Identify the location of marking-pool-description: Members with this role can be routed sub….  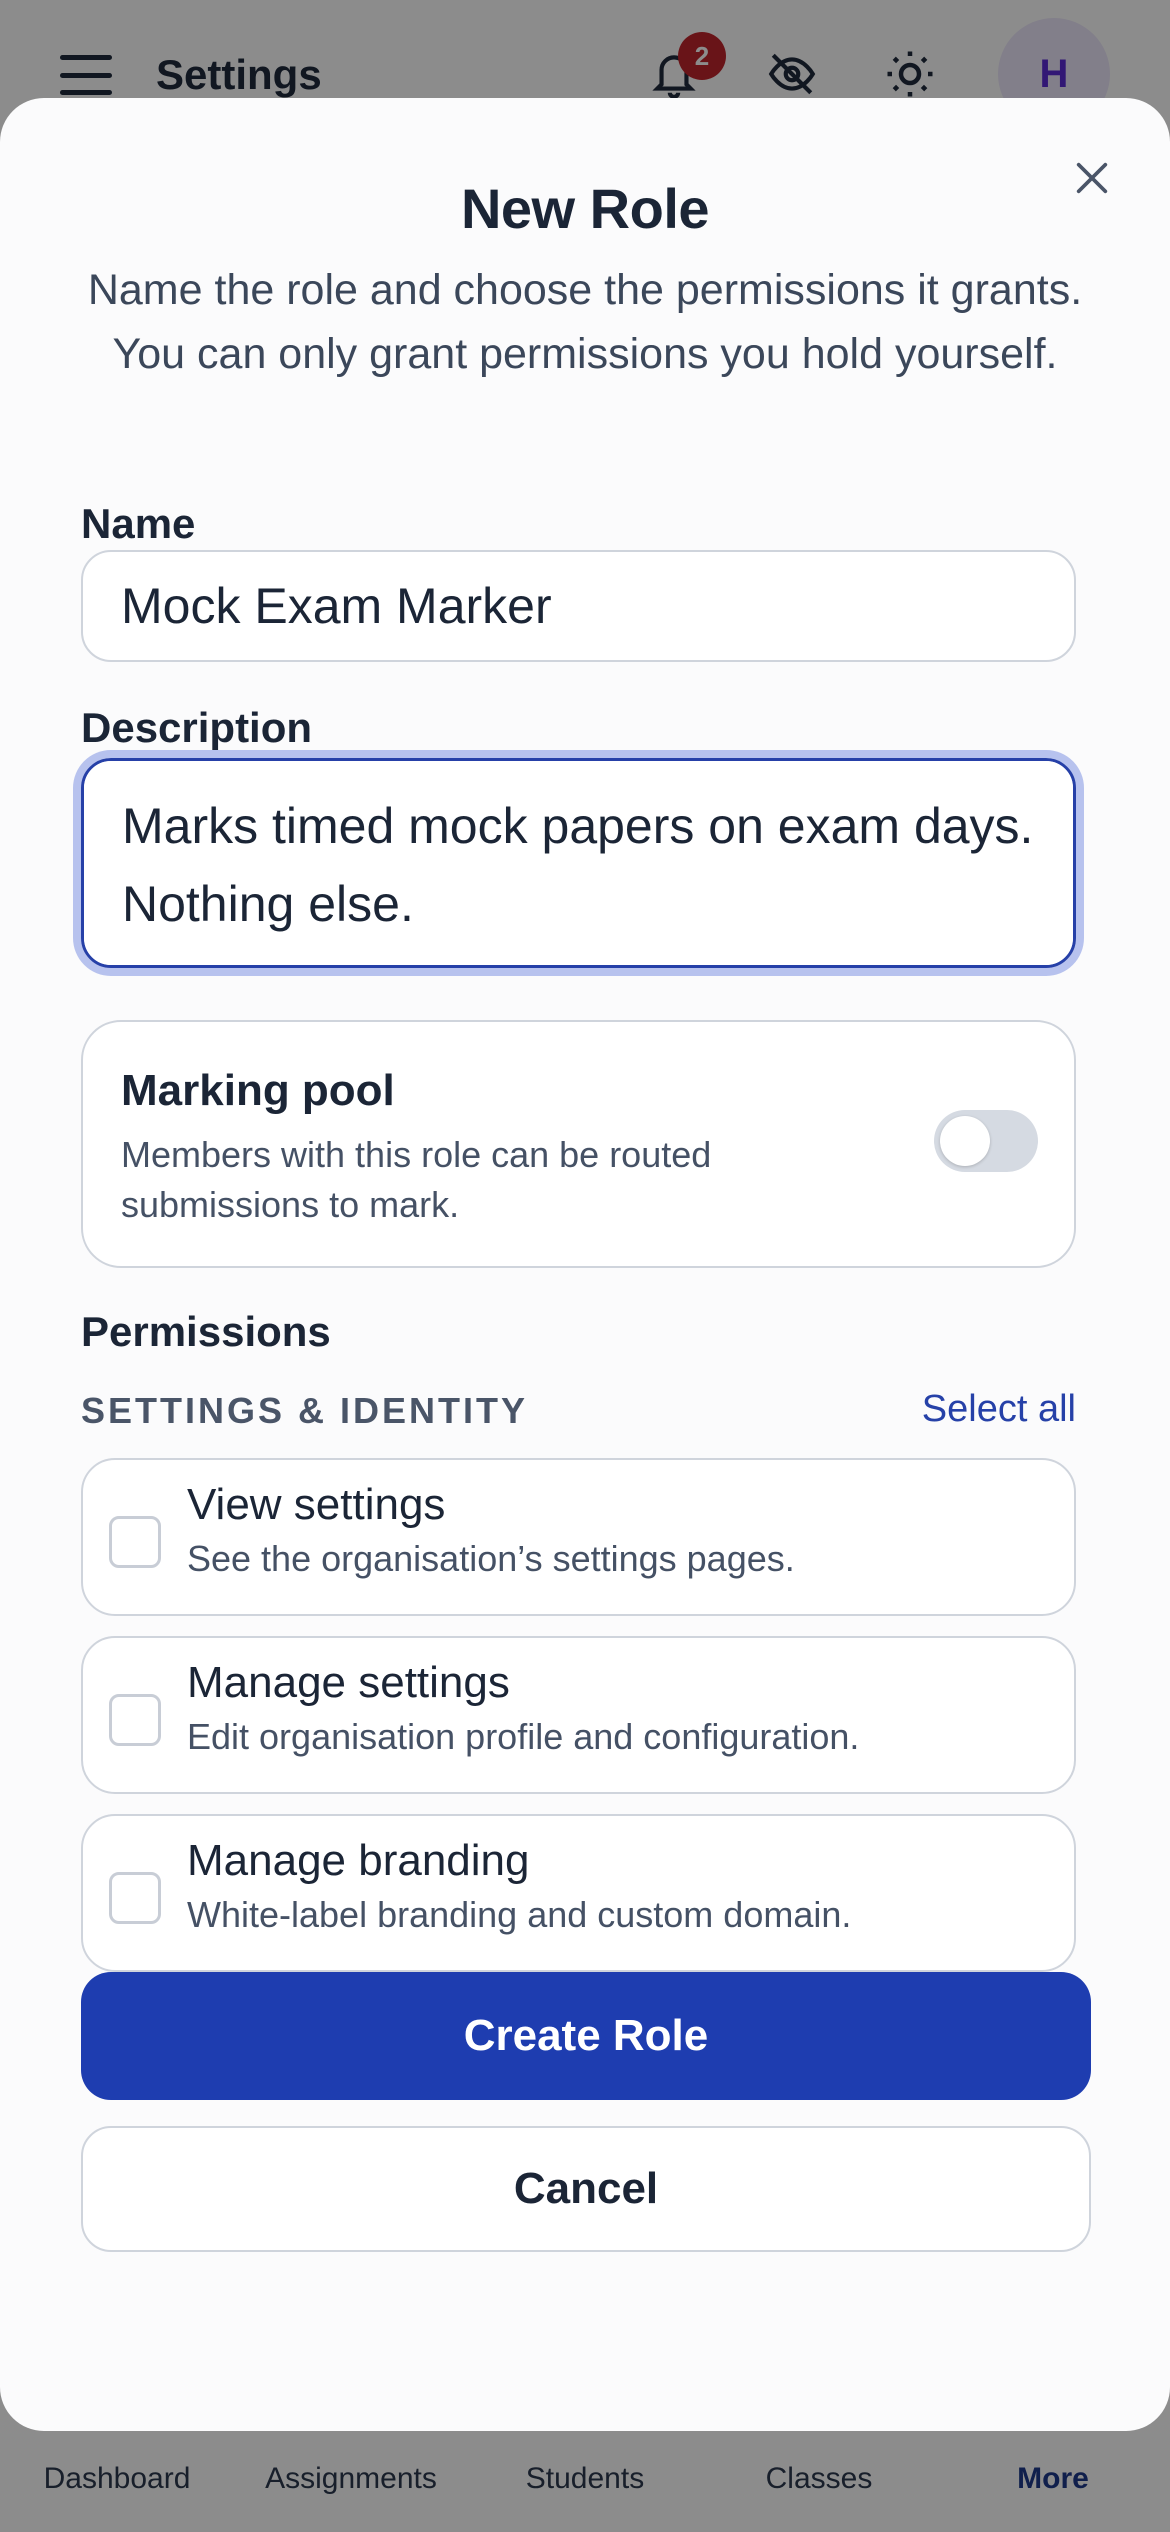
(416, 1179).